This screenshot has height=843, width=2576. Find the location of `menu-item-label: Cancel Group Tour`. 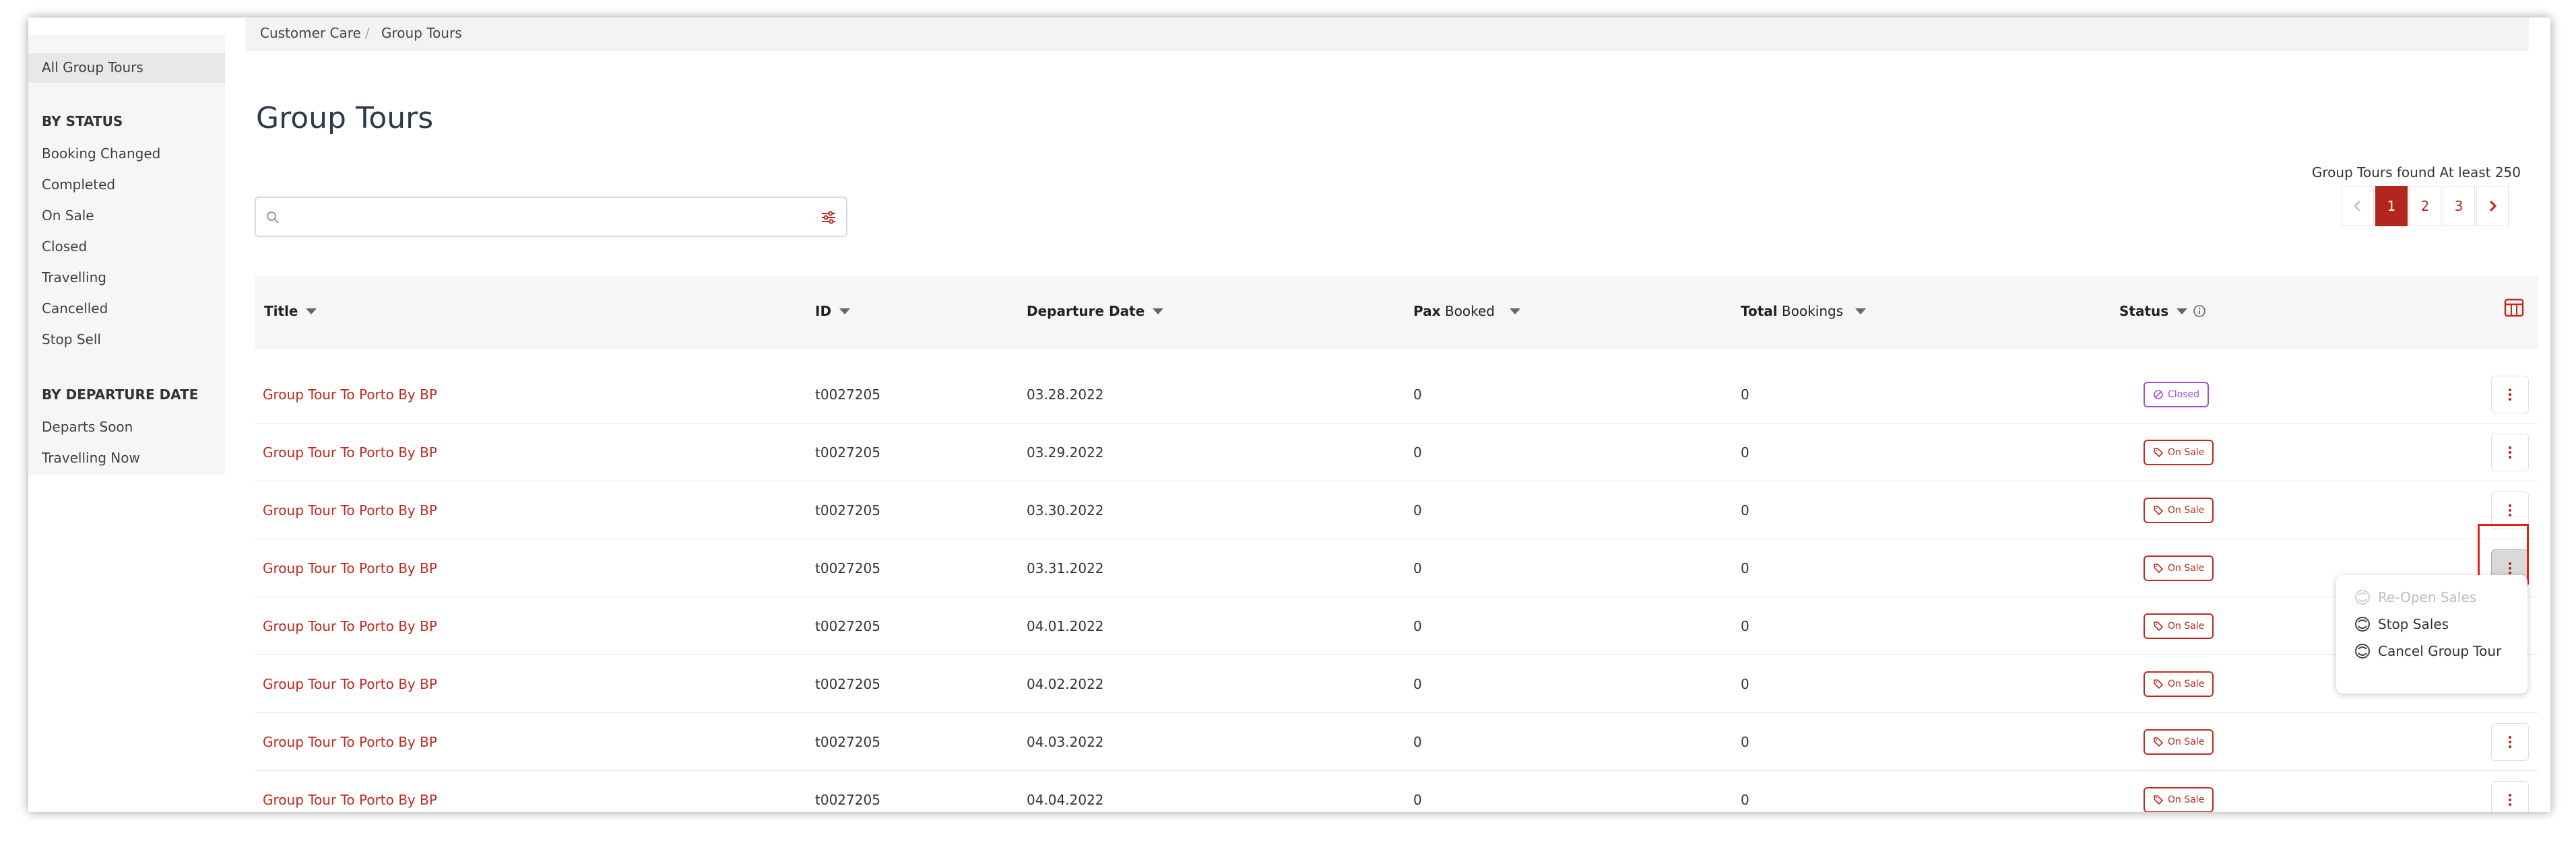

menu-item-label: Cancel Group Tour is located at coordinates (2440, 651).